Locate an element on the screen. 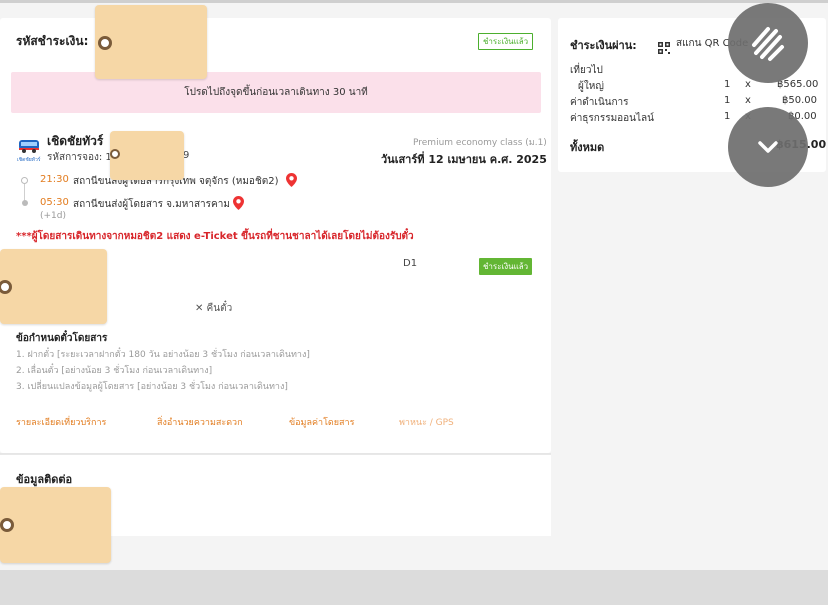  scribble-icon is located at coordinates (768, 44).